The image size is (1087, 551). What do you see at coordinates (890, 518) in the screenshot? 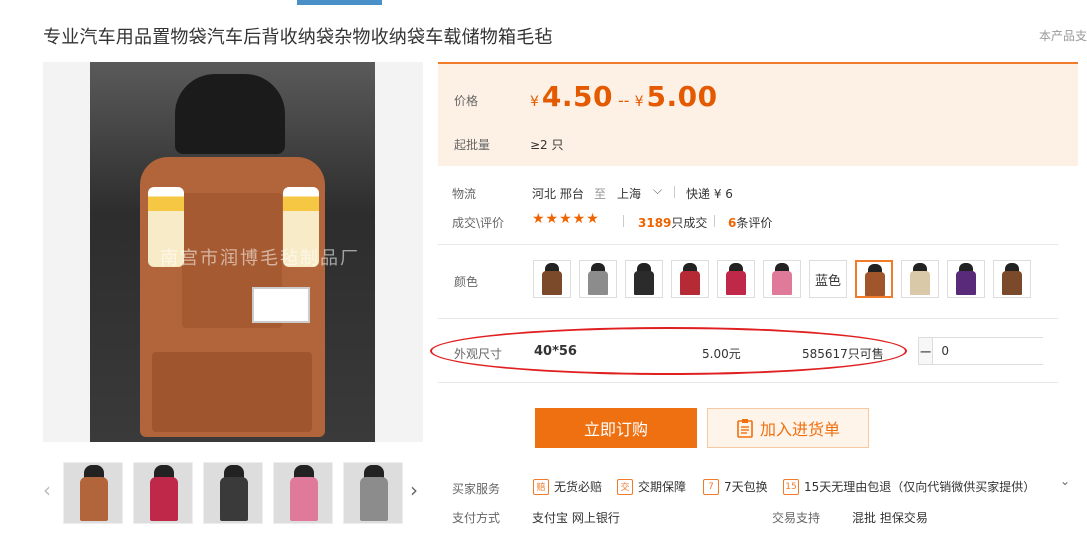
I see `trade-support-value: 混批 担保交易` at bounding box center [890, 518].